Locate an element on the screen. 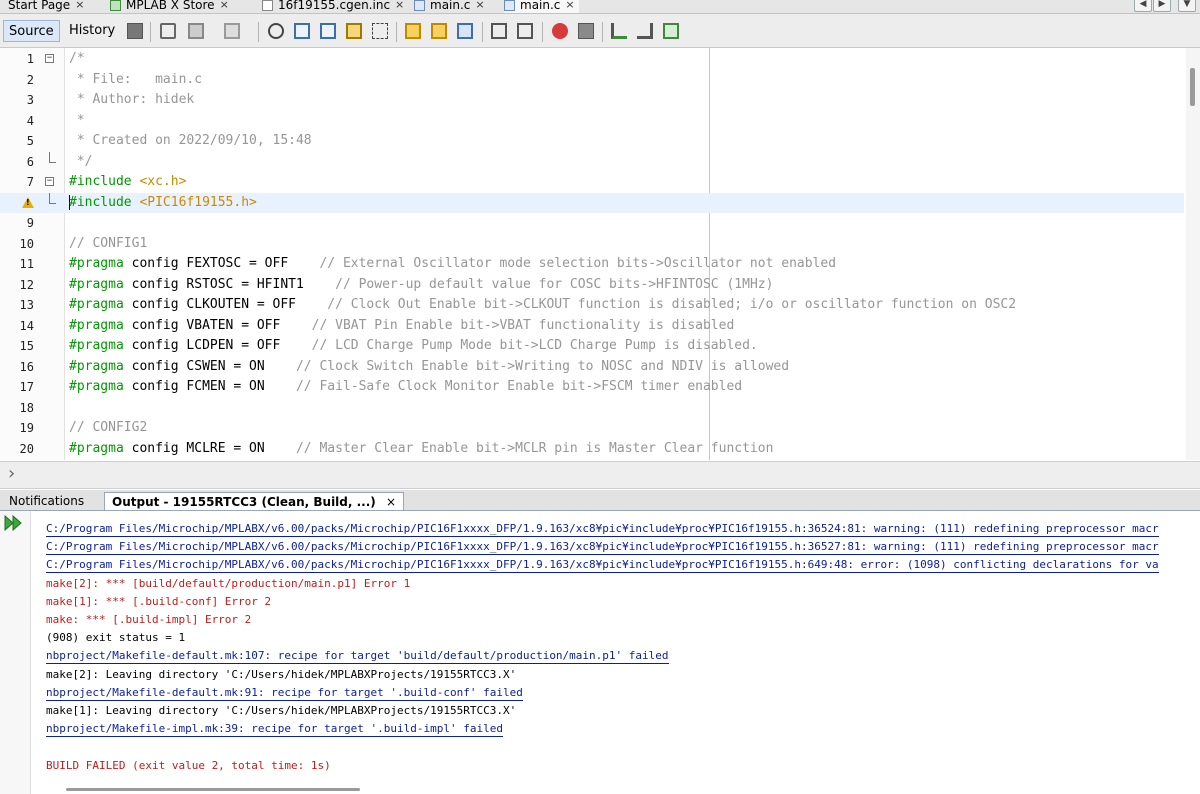 This screenshot has height=794, width=1200. scroll-tabs-left-icon: ◀ is located at coordinates (1143, 6).